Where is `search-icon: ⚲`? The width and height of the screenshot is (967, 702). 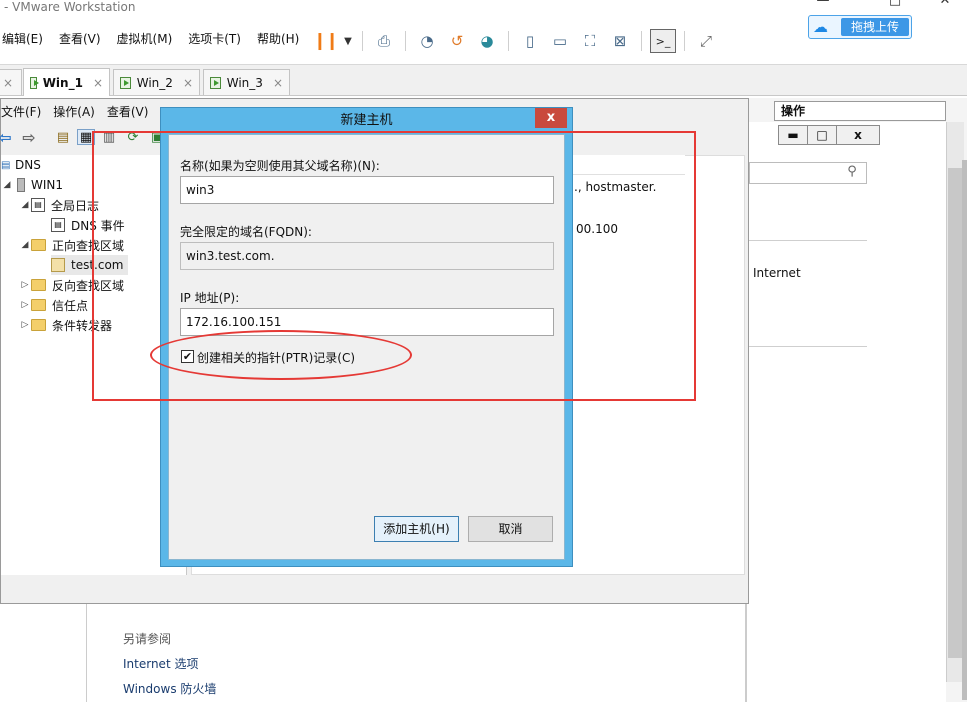
search-icon: ⚲ is located at coordinates (852, 173).